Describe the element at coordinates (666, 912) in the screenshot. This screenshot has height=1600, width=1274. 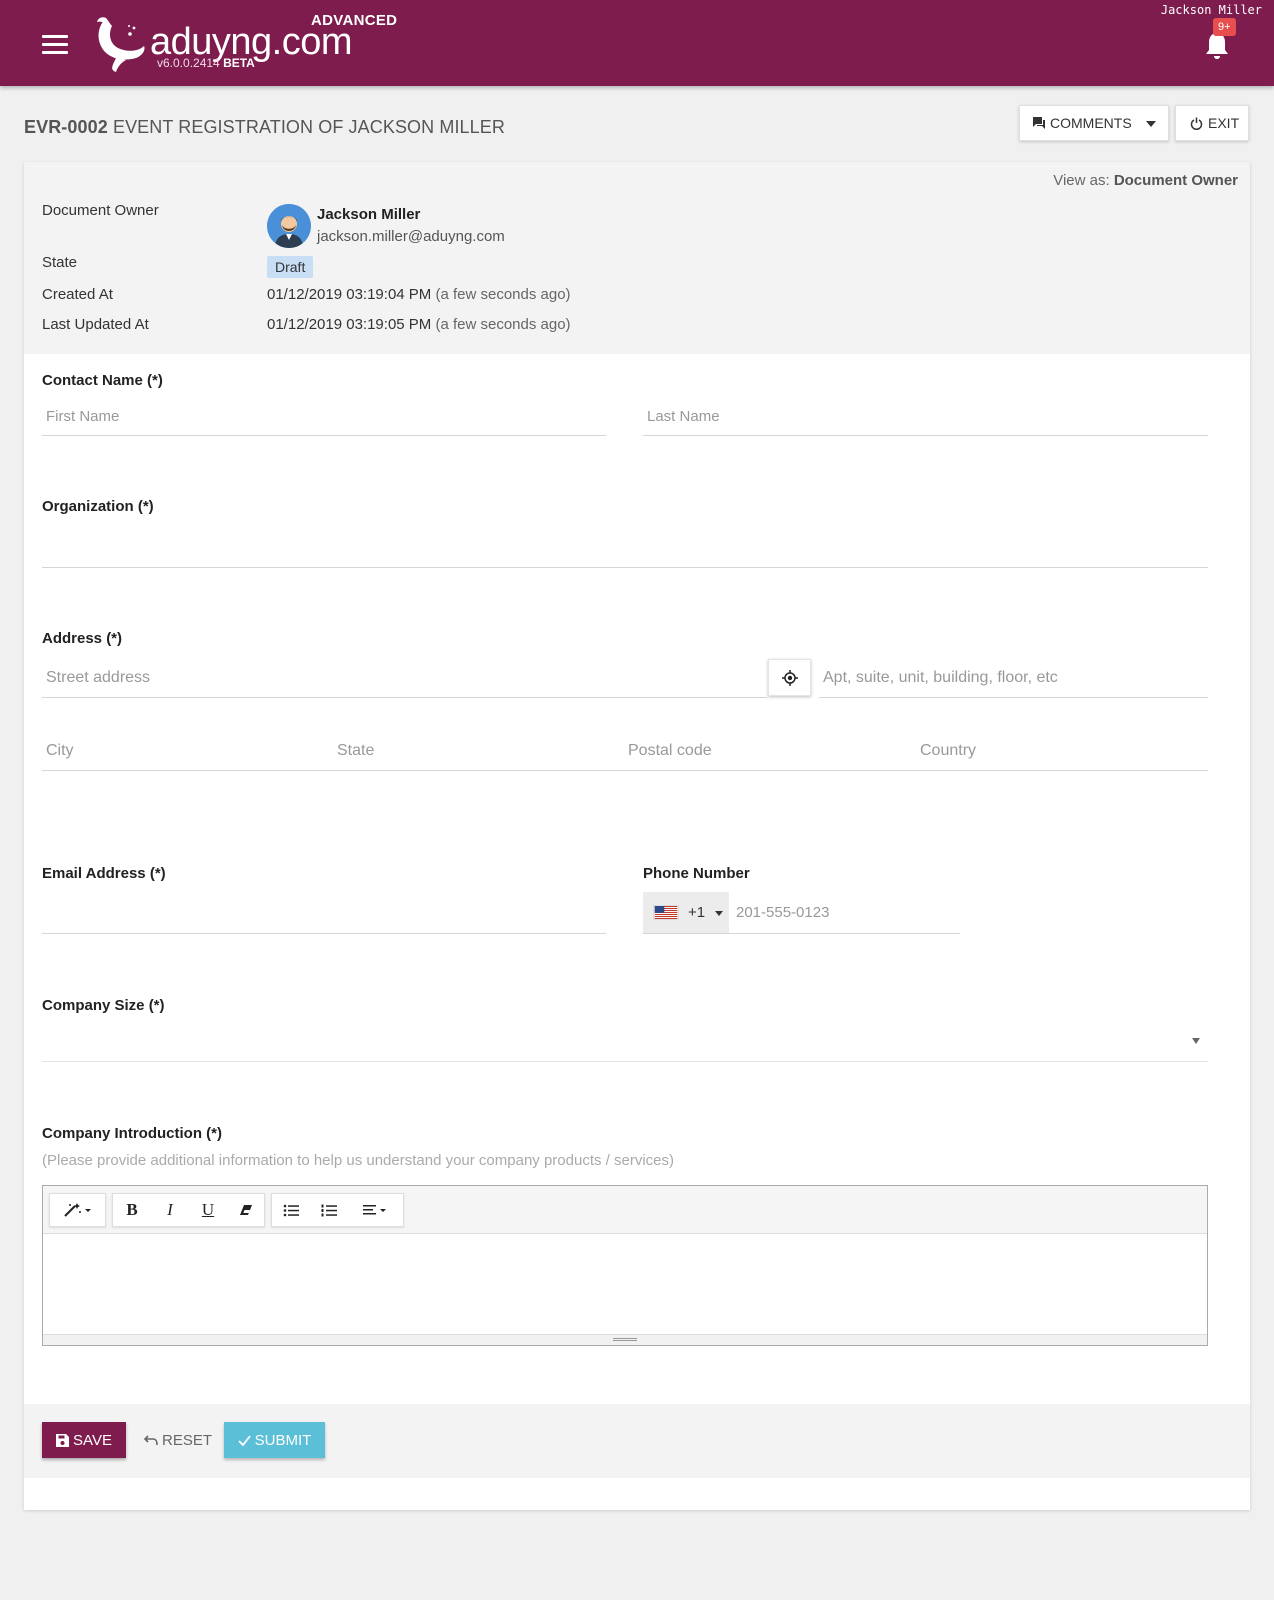
I see `us-flag-icon` at that location.